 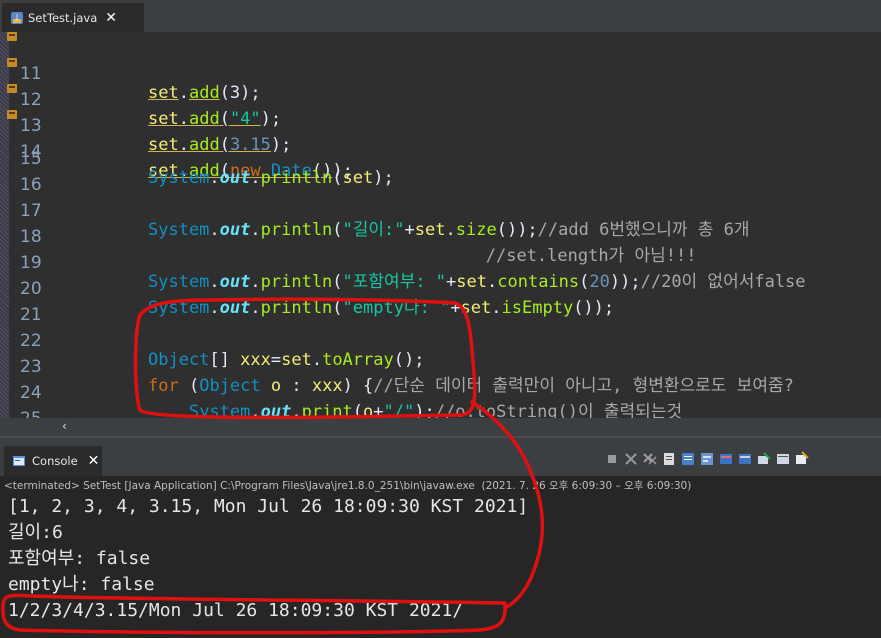 I want to click on open-console-icon, so click(x=802, y=459).